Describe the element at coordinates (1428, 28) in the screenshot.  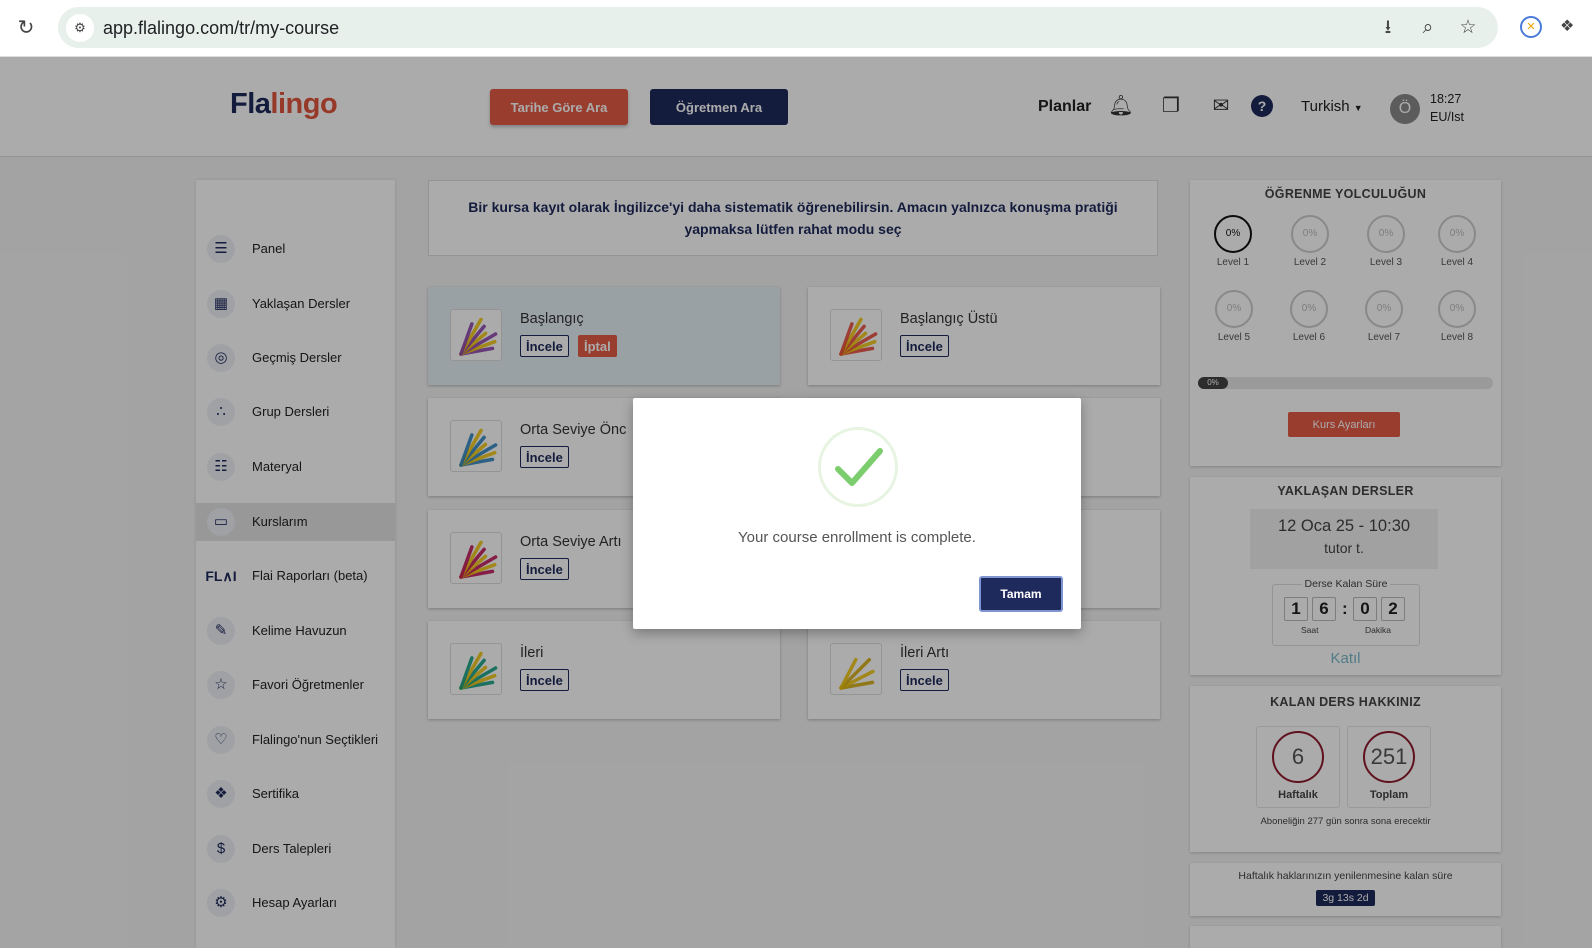
I see `zoom-icon: ⌕` at that location.